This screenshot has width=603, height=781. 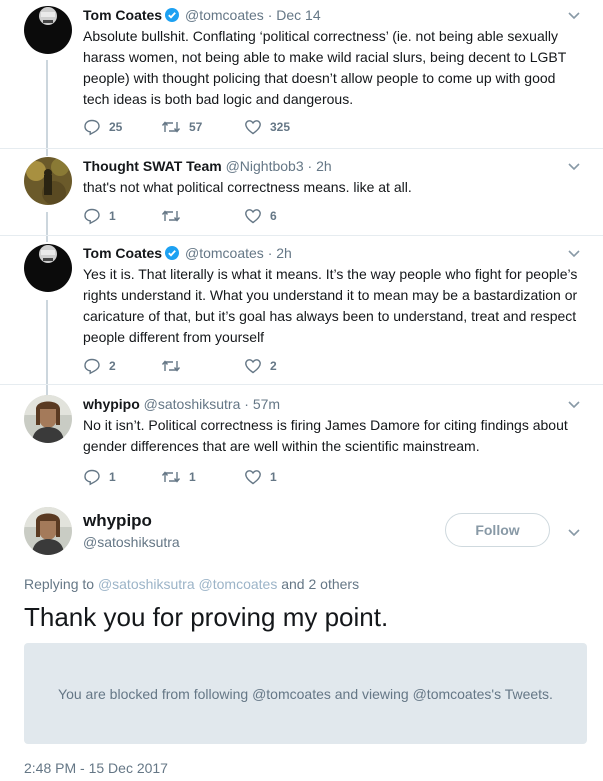 What do you see at coordinates (192, 404) in the screenshot?
I see `author-handle: @satoshiksutra` at bounding box center [192, 404].